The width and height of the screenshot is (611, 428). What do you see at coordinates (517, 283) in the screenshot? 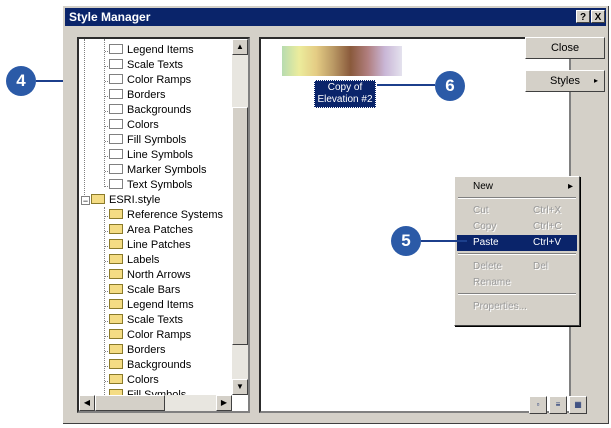
I see `menu-item-rename: Rename` at bounding box center [517, 283].